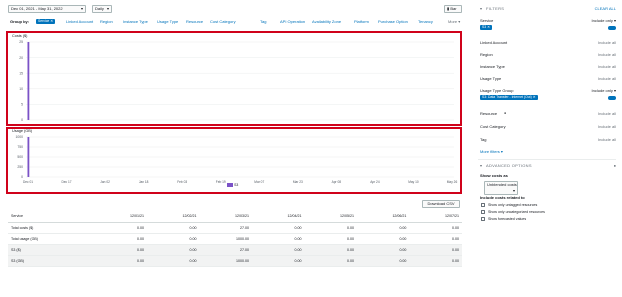  I want to click on group-by-platform: Platform, so click(361, 21).